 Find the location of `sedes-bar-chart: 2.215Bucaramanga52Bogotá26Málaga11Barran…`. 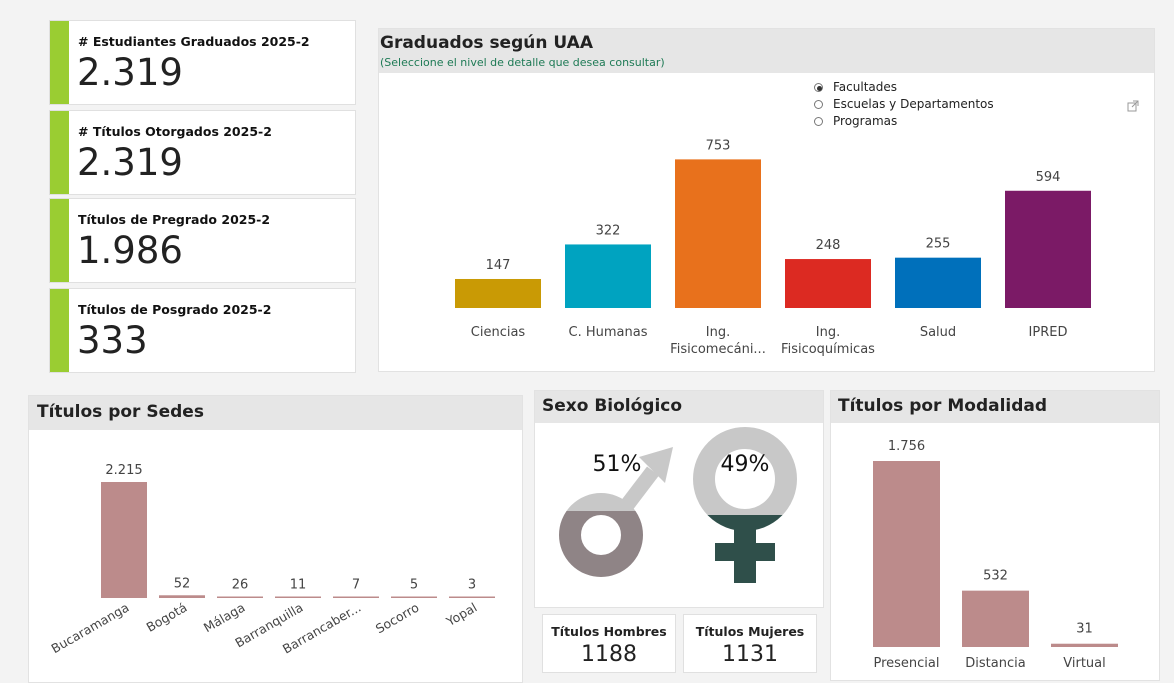

sedes-bar-chart: 2.215Bucaramanga52Bogotá26Málaga11Barran… is located at coordinates (271, 560).